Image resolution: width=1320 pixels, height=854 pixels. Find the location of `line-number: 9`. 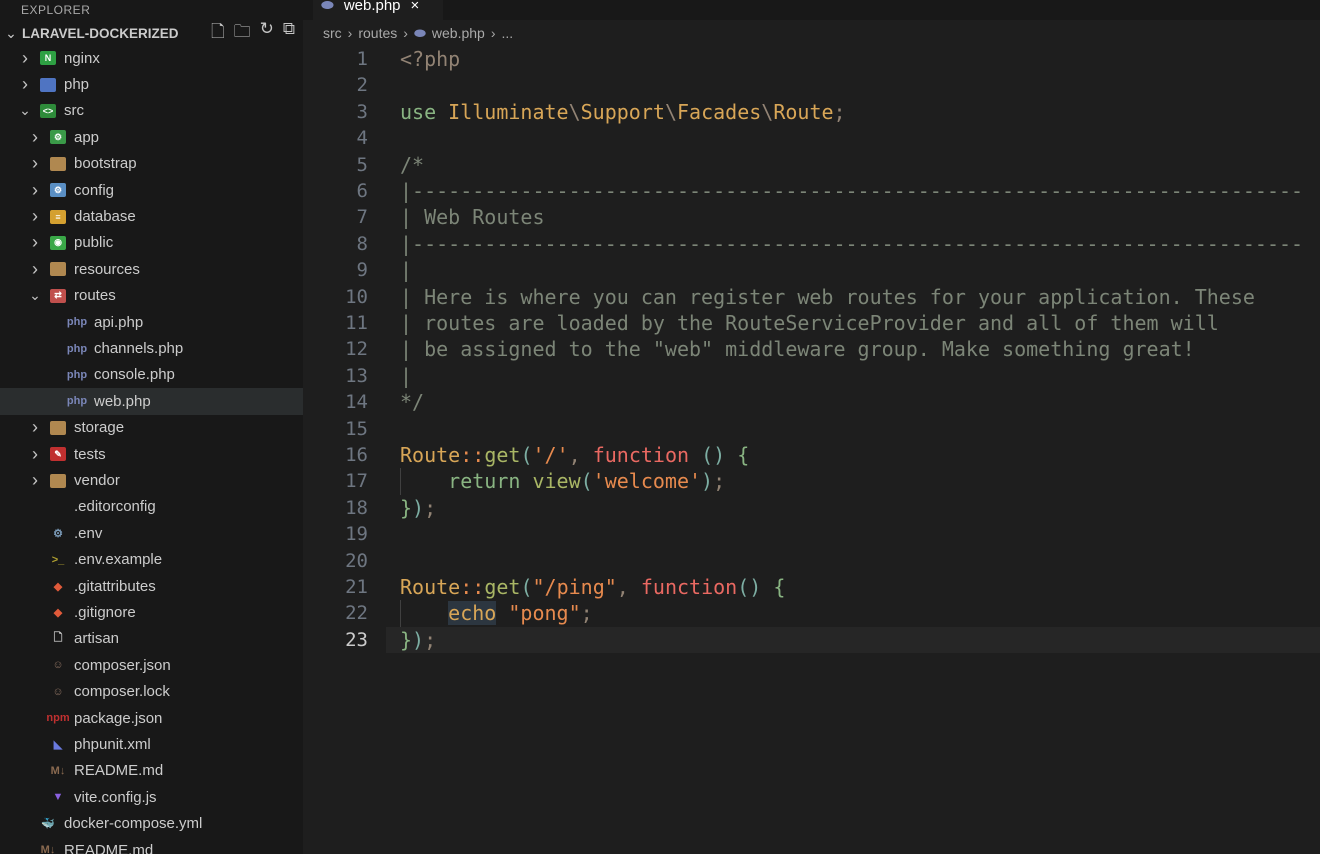

line-number: 9 is located at coordinates (362, 270).